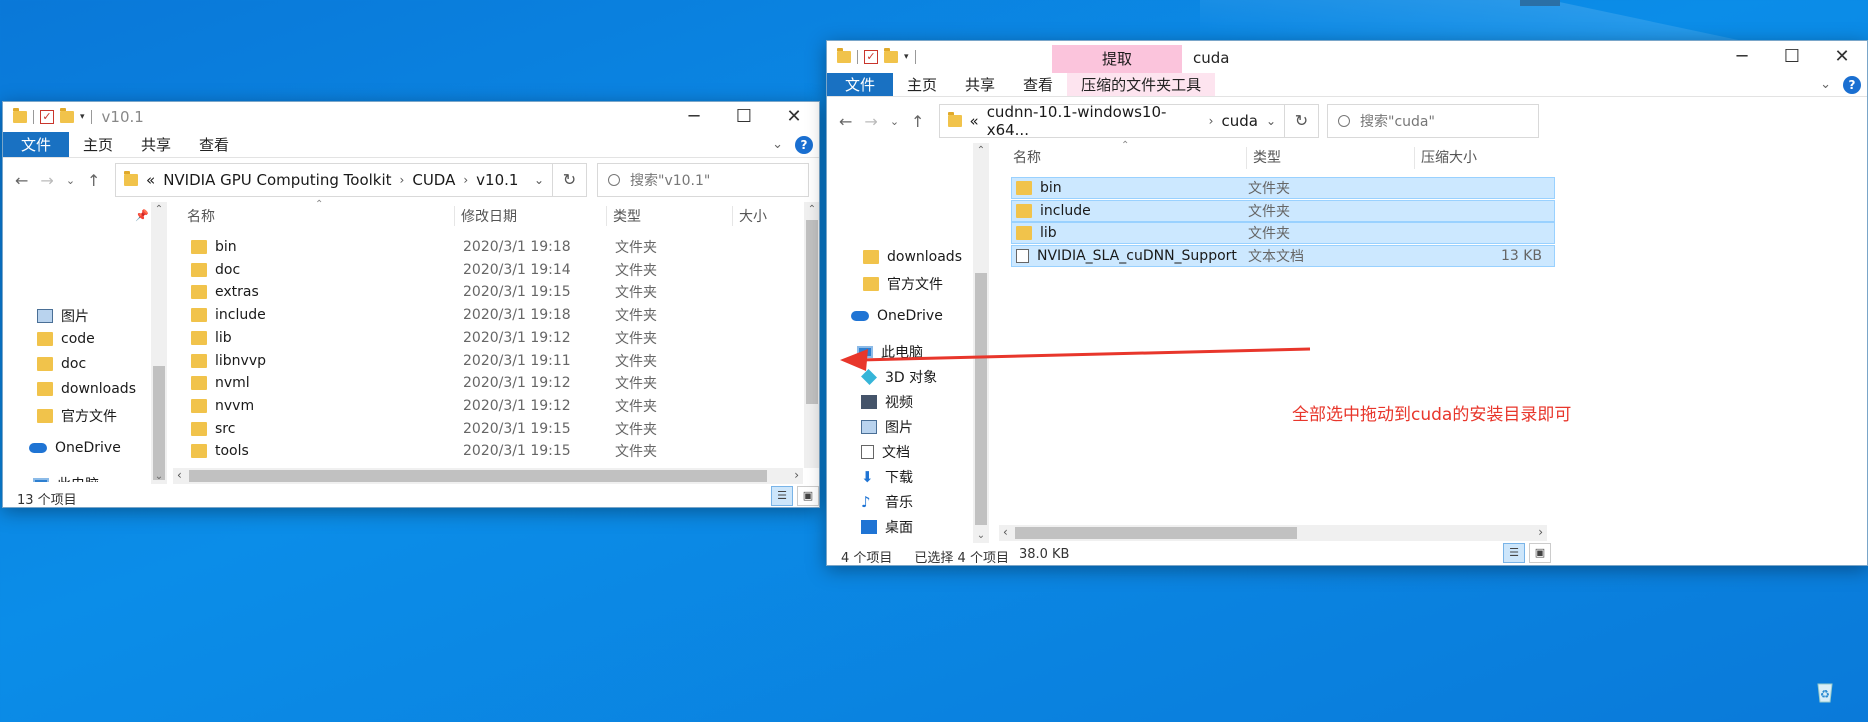  What do you see at coordinates (1432, 415) in the screenshot?
I see `annotation-text: 全部选中拖动到cuda的安装目录即可` at bounding box center [1432, 415].